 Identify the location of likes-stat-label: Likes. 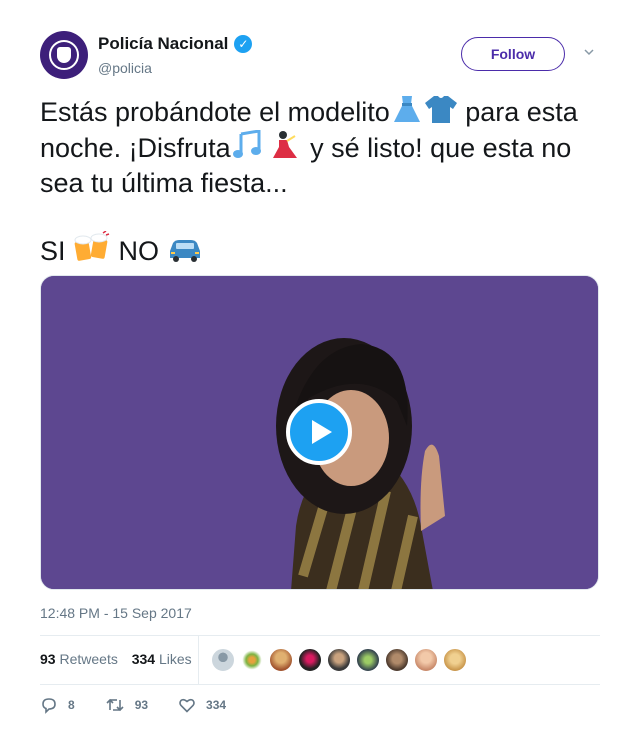
(175, 659).